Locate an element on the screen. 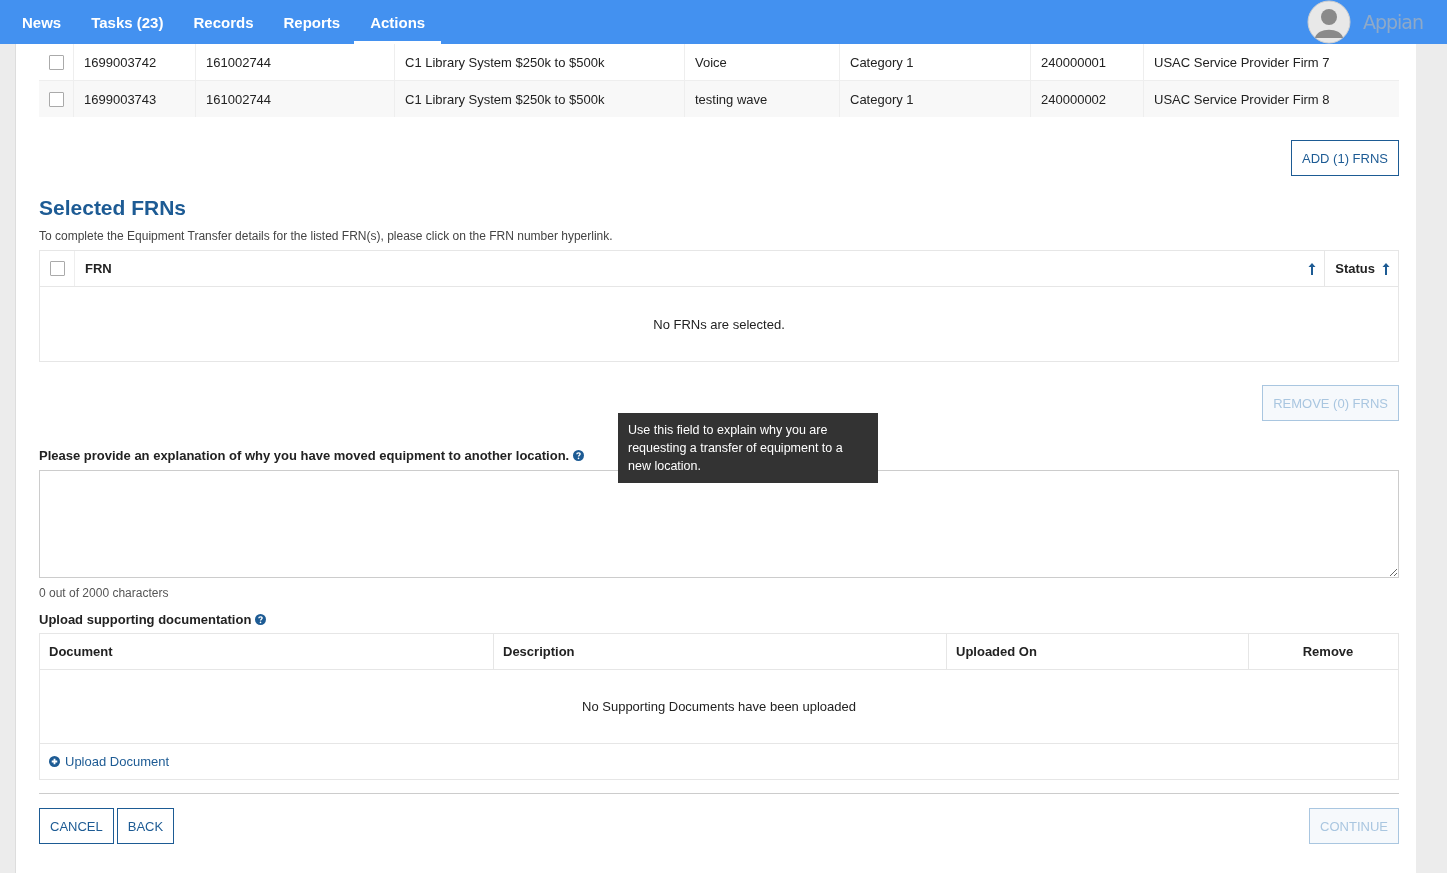 Image resolution: width=1447 pixels, height=873 pixels. character-counter: 0 out of 2000 characters is located at coordinates (104, 593).